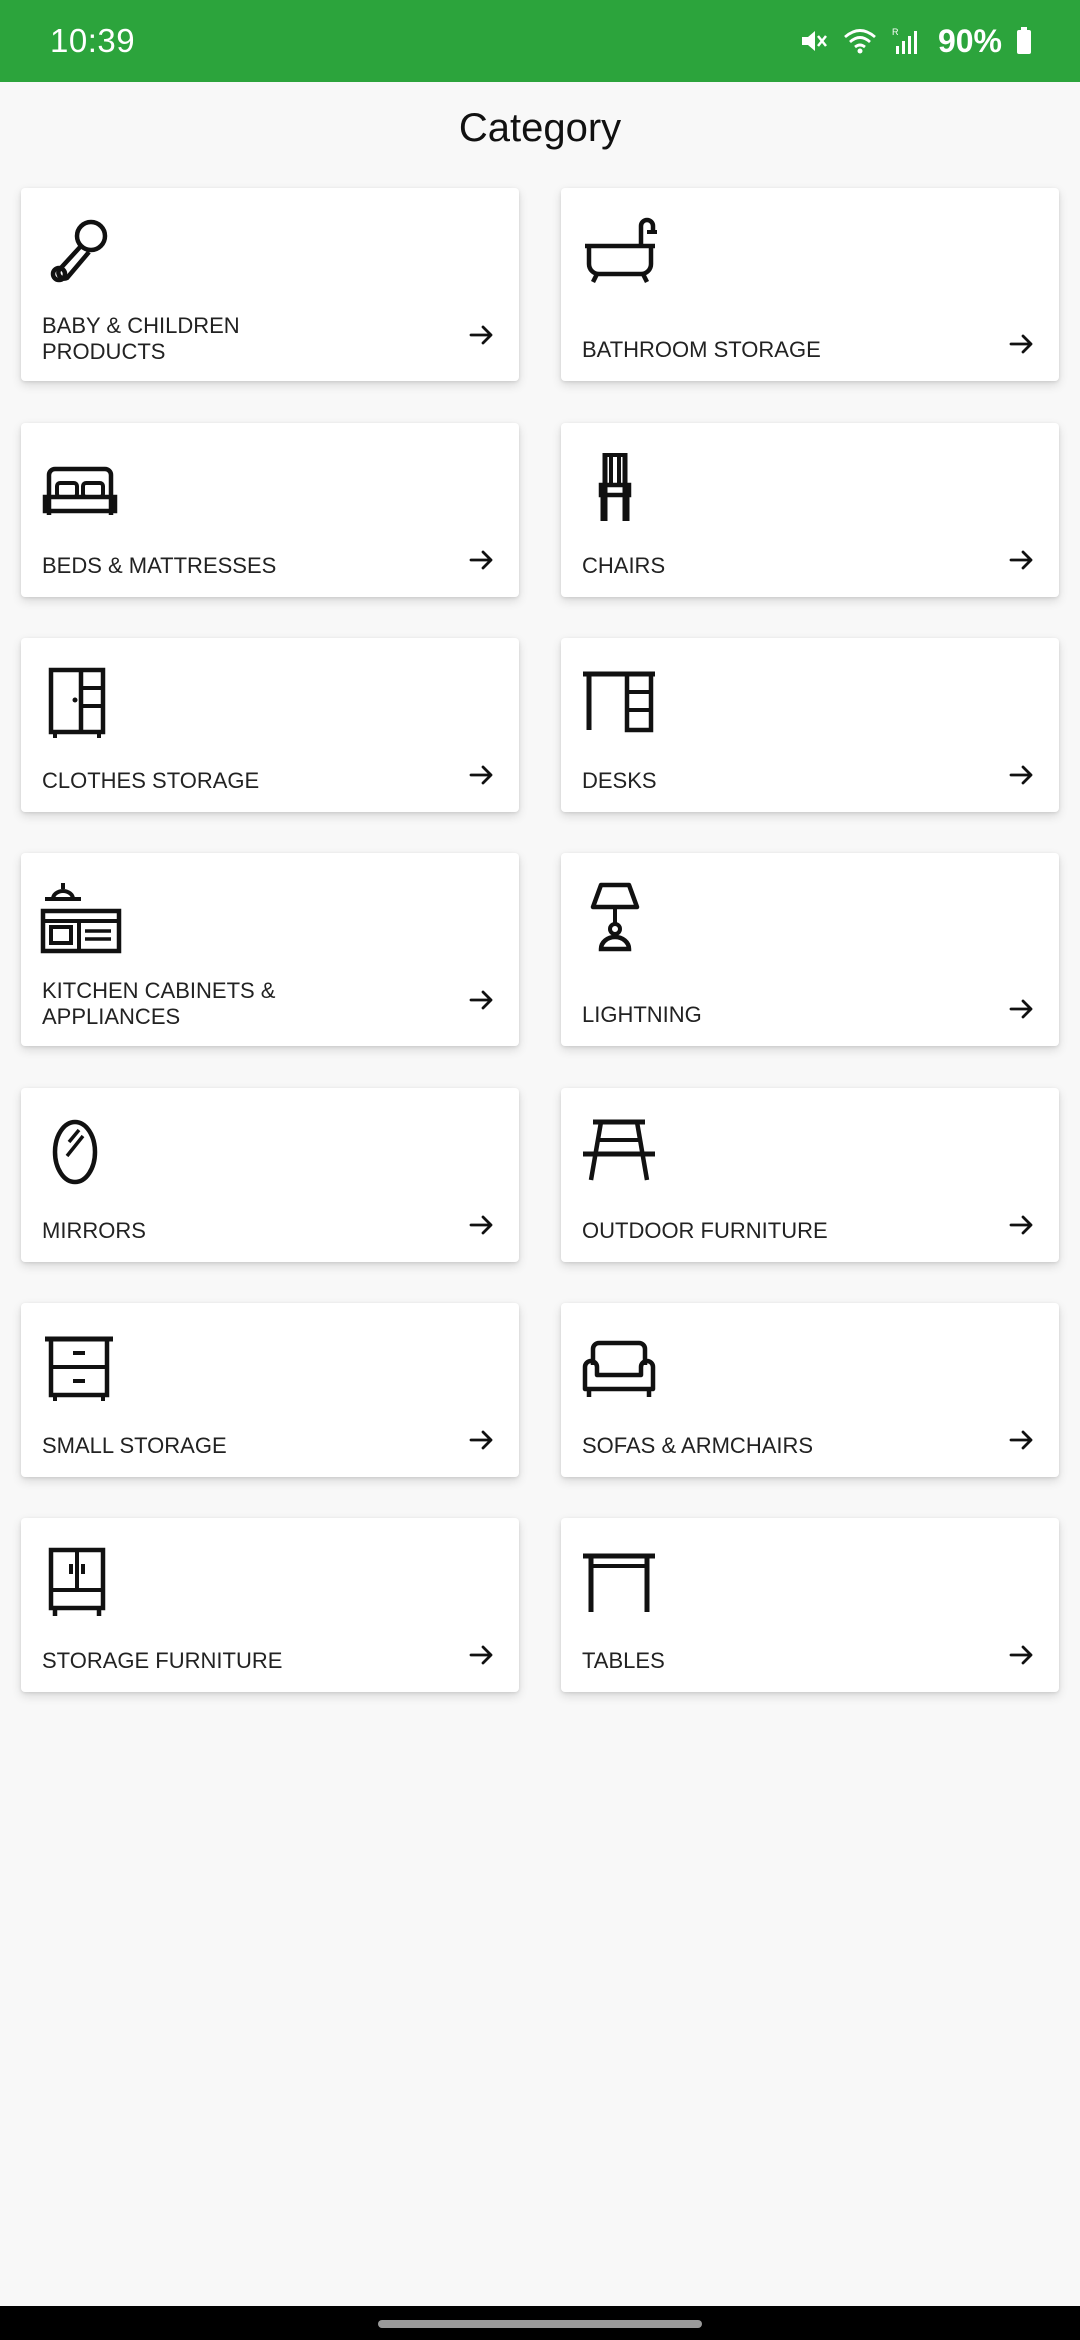 The height and width of the screenshot is (2340, 1080). I want to click on category-card-bathtub: BATHROOM STORAGE, so click(810, 284).